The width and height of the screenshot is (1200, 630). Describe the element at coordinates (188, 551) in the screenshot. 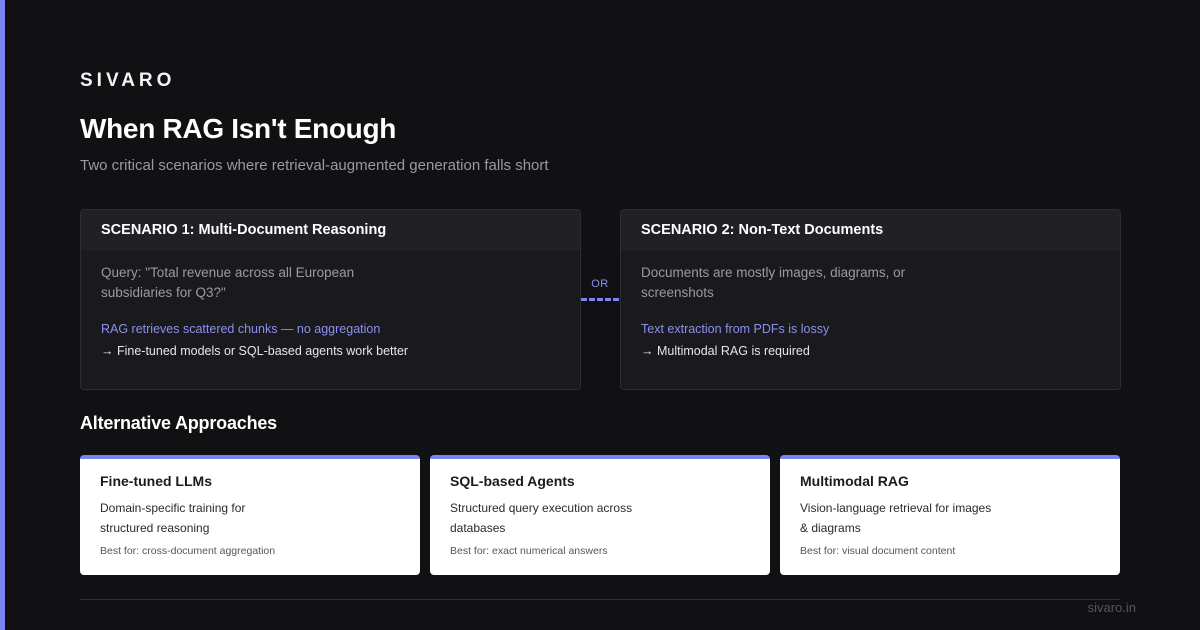

I see `card-best-for: Best for: cross-document aggregation` at that location.